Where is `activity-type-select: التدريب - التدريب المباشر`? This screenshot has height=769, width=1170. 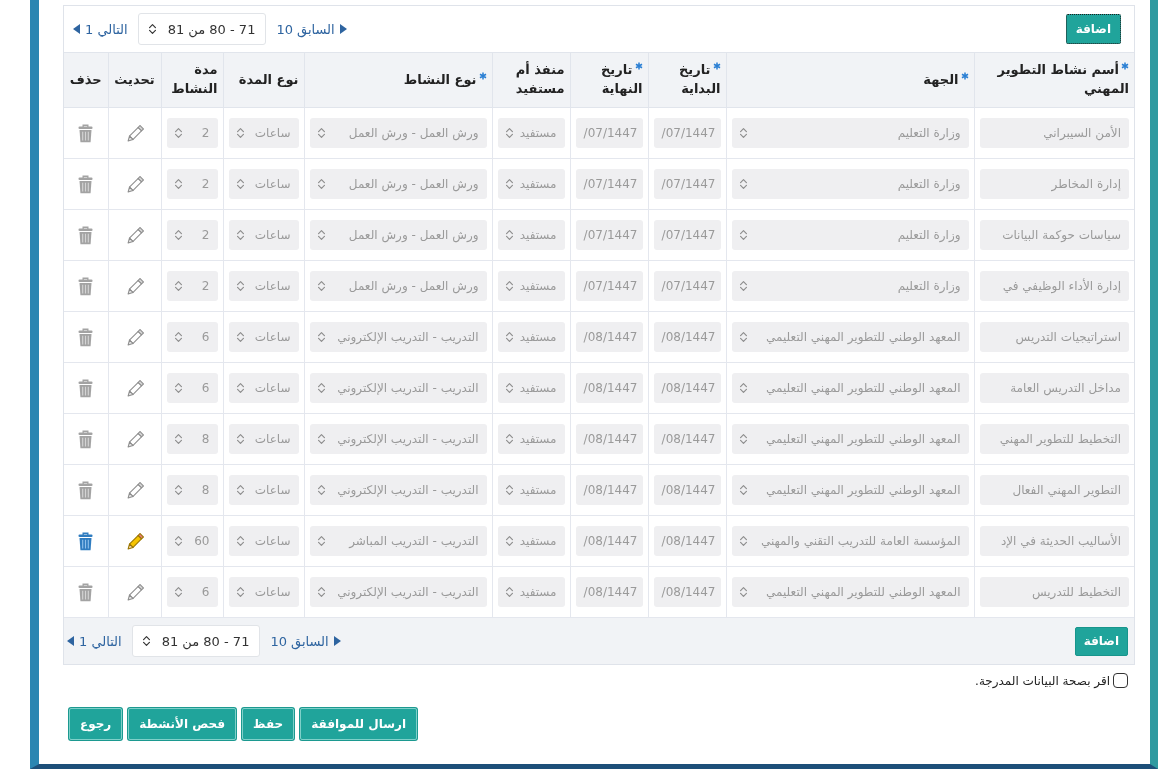 activity-type-select: التدريب - التدريب المباشر is located at coordinates (398, 541).